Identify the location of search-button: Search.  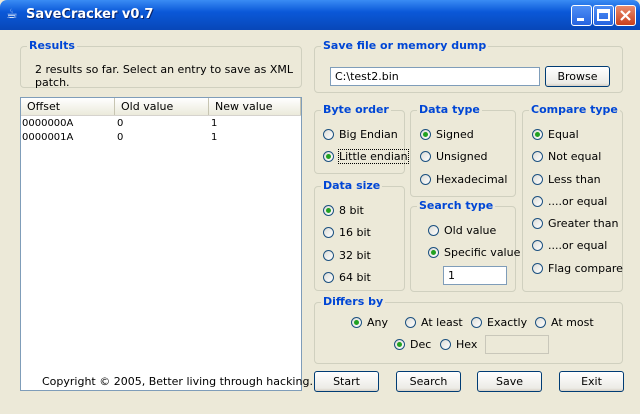
(428, 381).